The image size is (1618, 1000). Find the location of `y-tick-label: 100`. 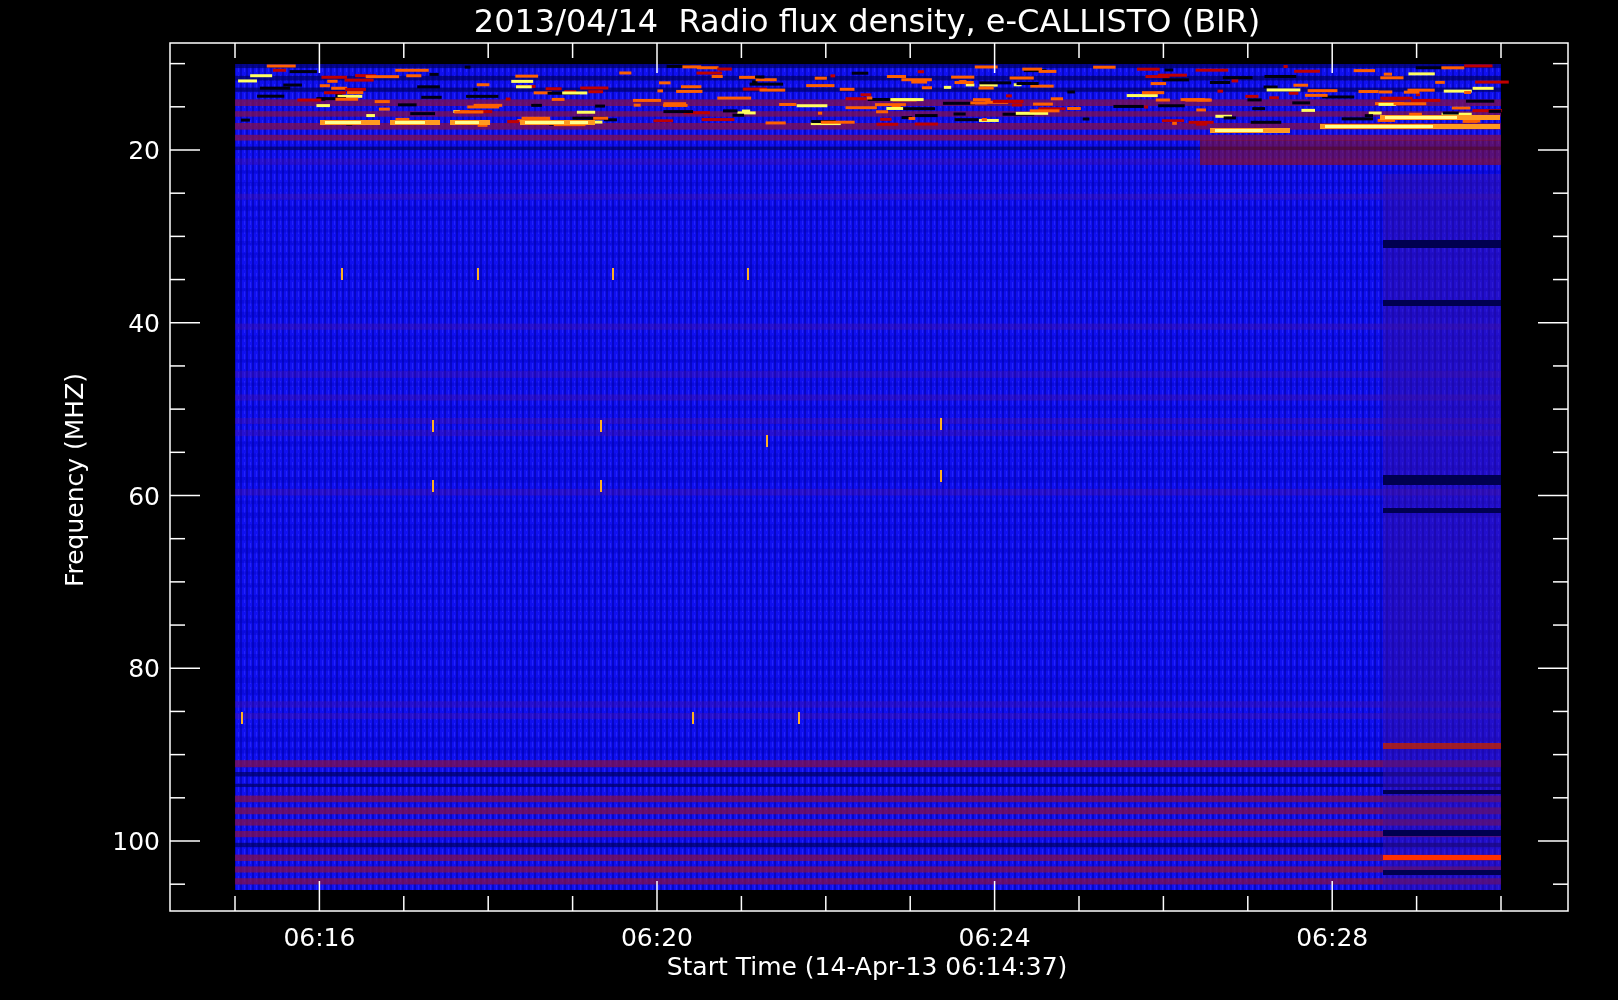

y-tick-label: 100 is located at coordinates (136, 841).